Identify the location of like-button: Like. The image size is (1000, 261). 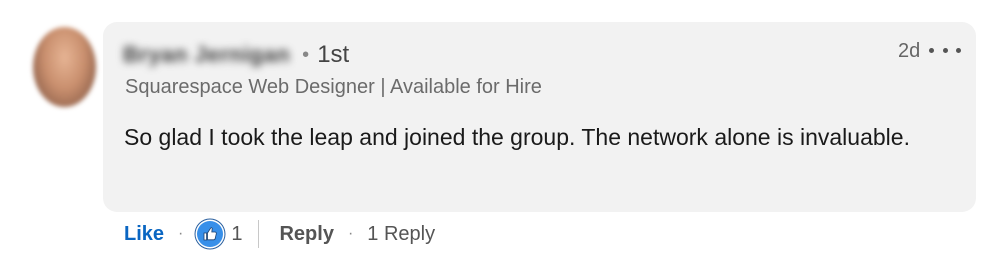
(144, 234).